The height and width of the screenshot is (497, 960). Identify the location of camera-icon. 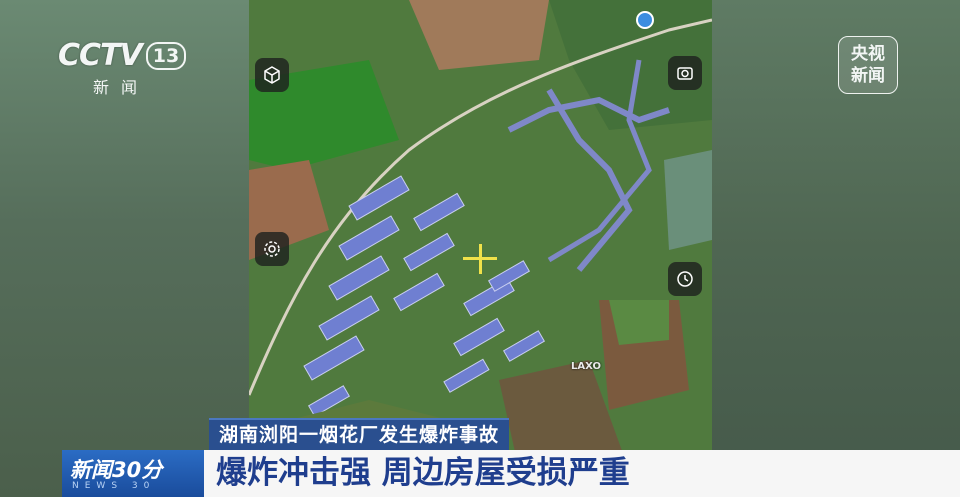
(685, 73).